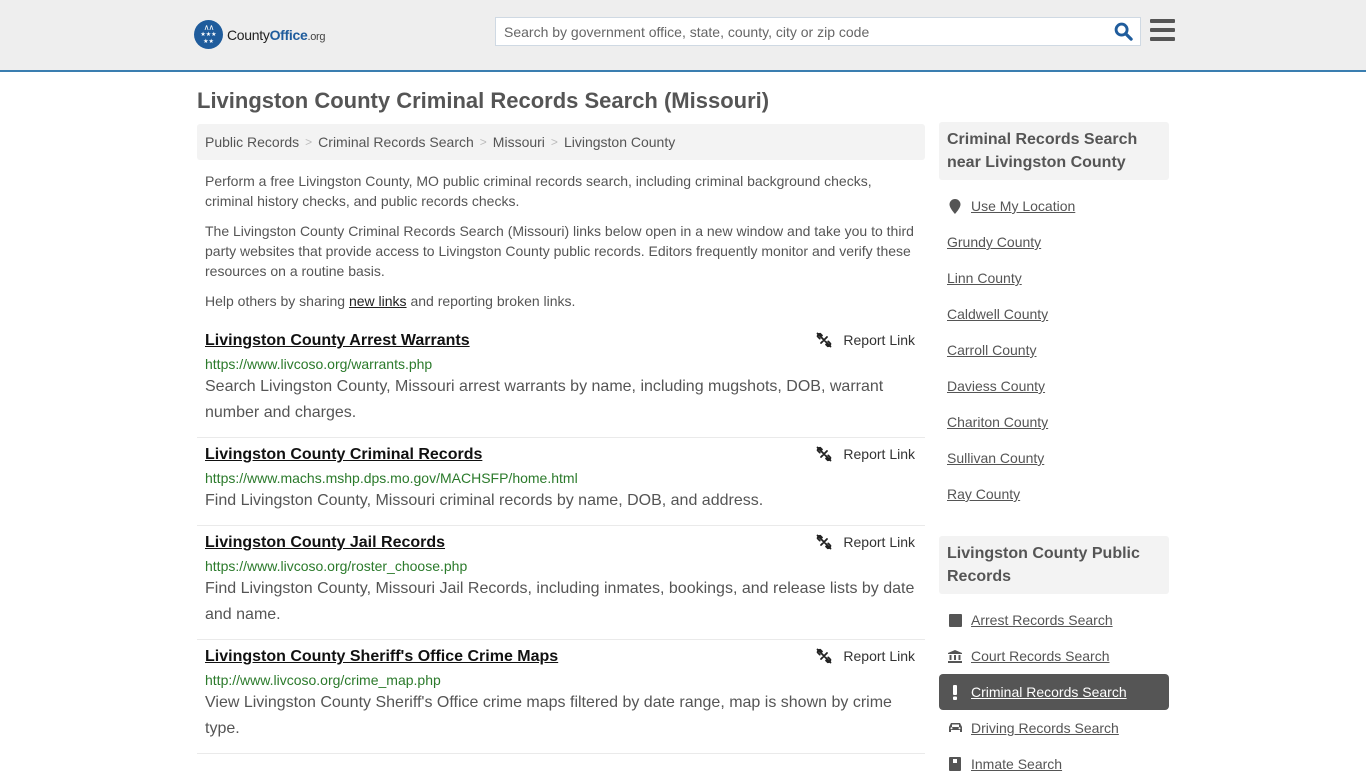 The image size is (1366, 782). What do you see at coordinates (955, 692) in the screenshot?
I see `exclamation-icon` at bounding box center [955, 692].